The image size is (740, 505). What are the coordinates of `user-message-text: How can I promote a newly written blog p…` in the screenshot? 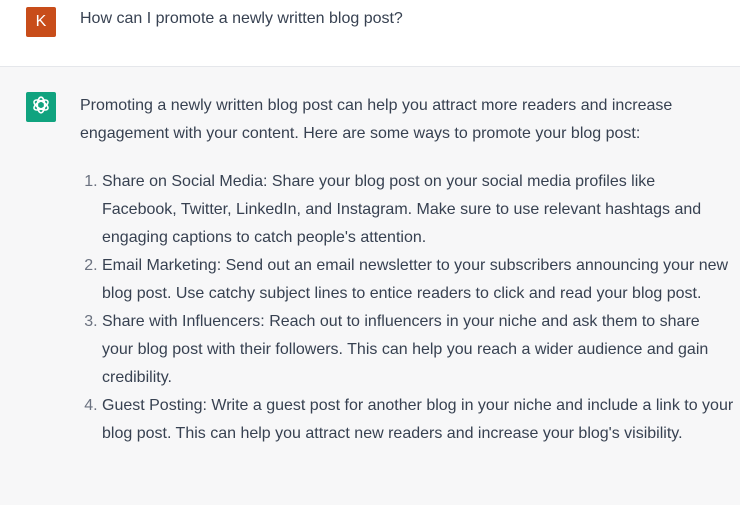 It's located at (241, 18).